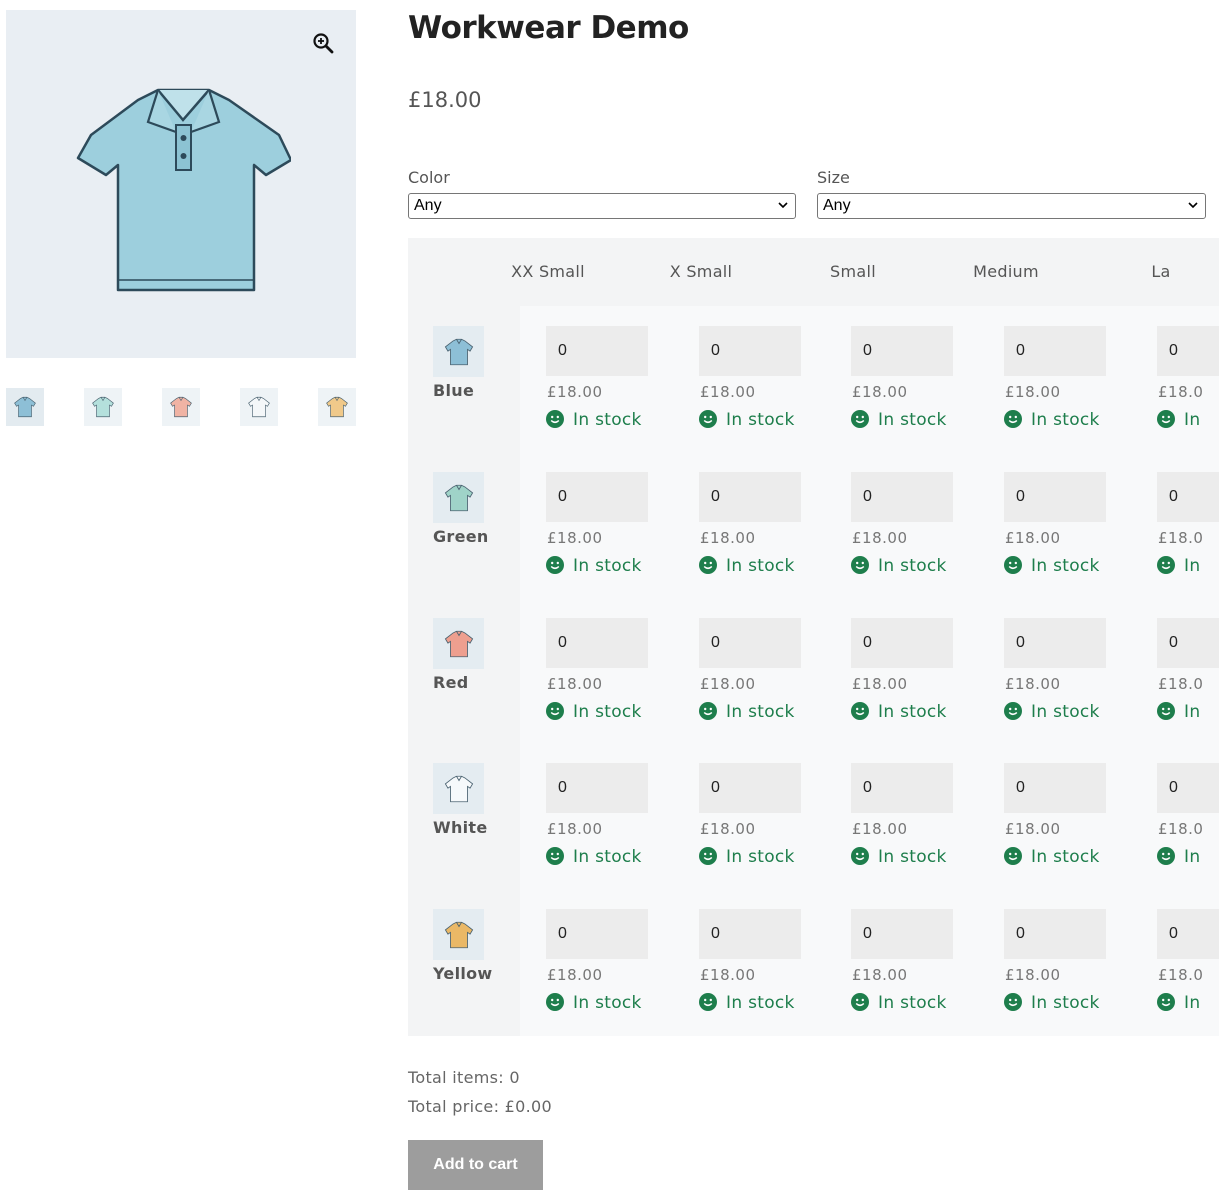 The height and width of the screenshot is (1200, 1219). What do you see at coordinates (259, 407) in the screenshot?
I see `gallery-thumbnail-white` at bounding box center [259, 407].